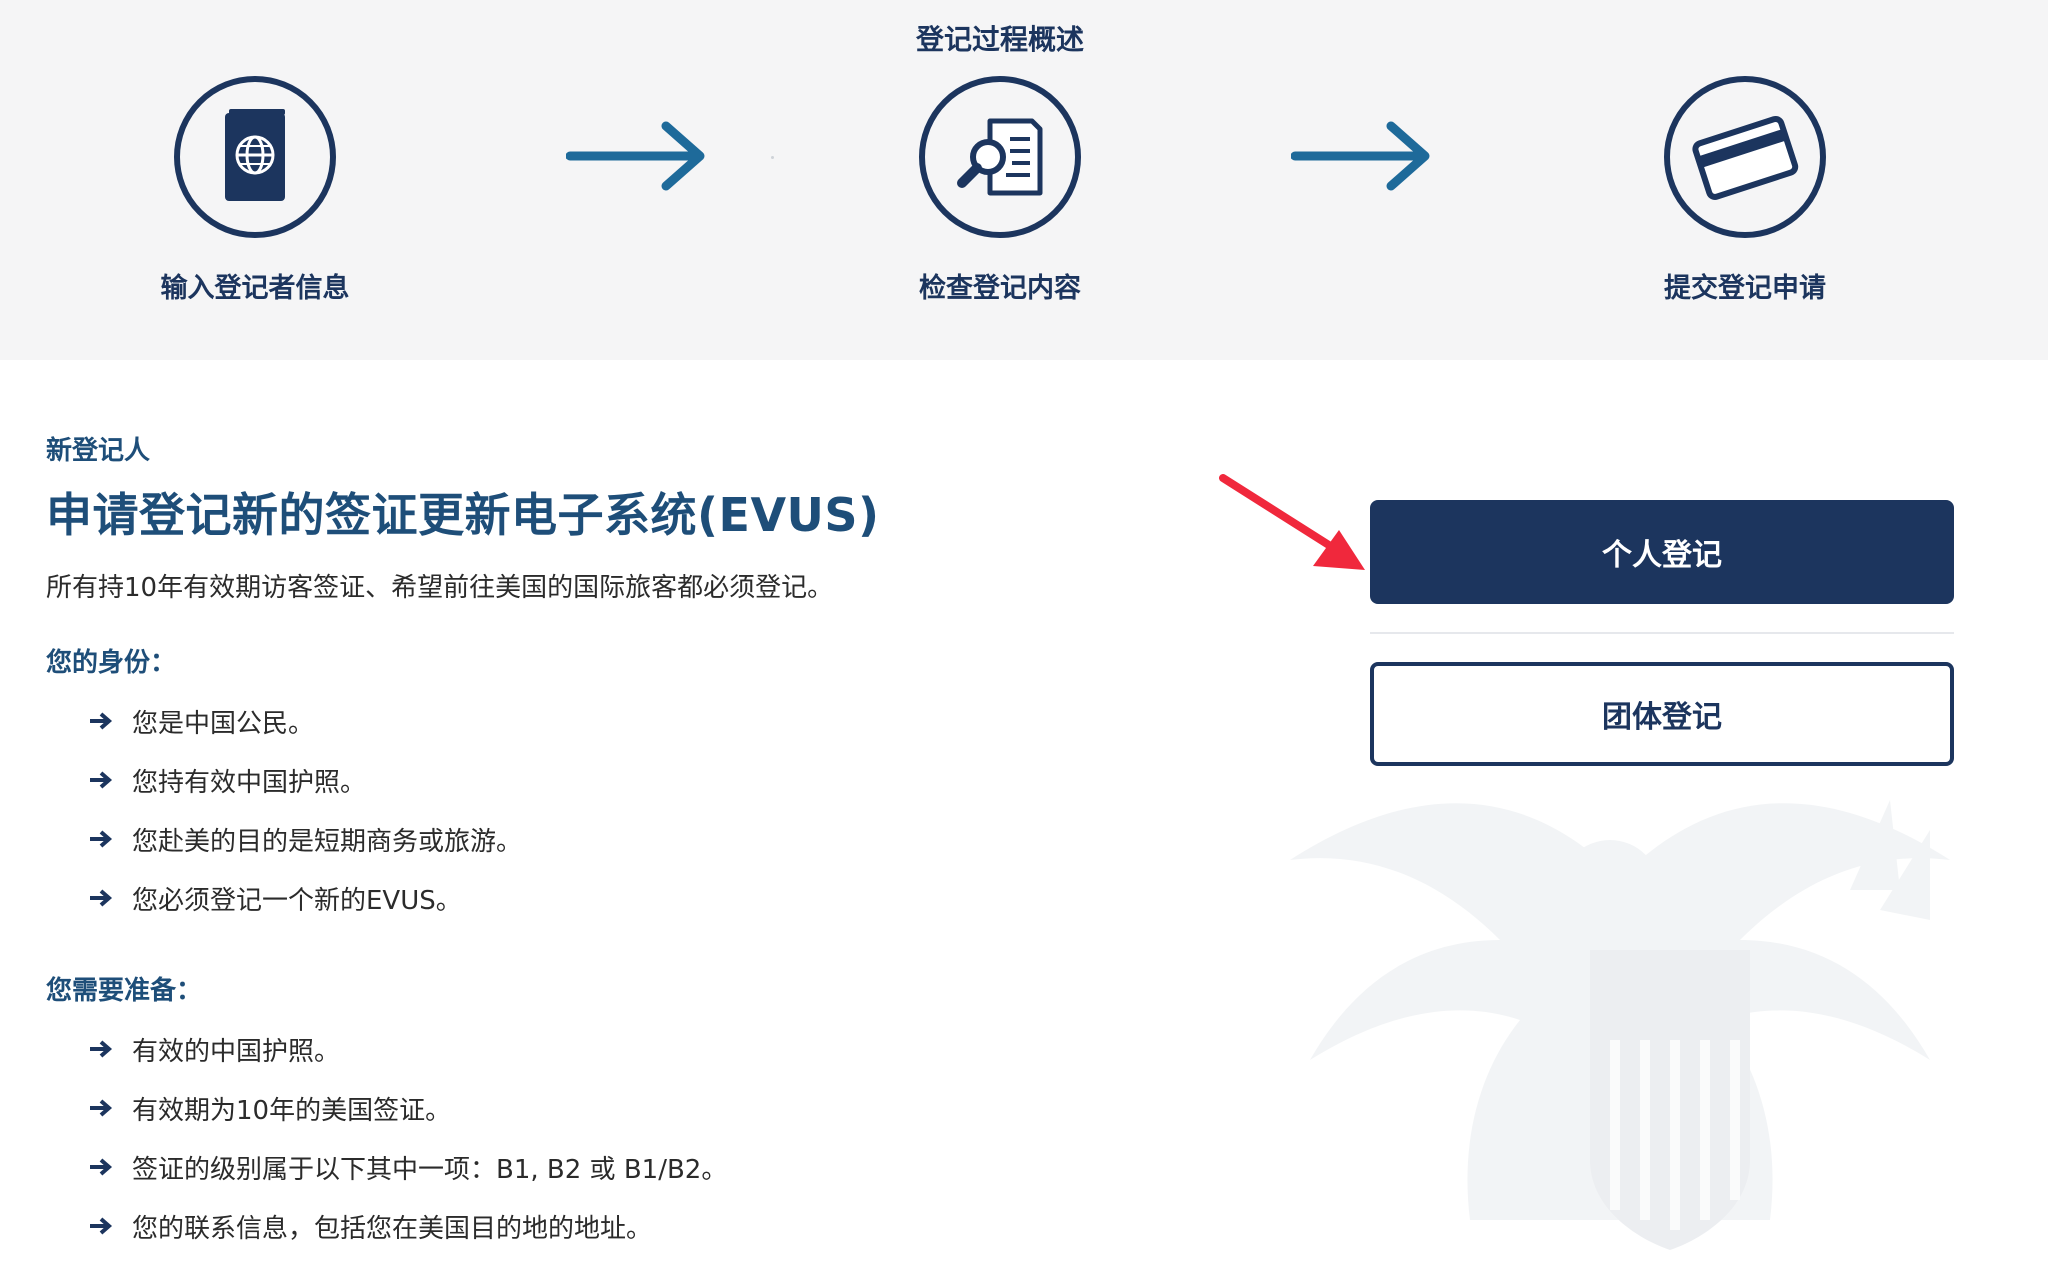  I want to click on section-eyebrow: 新登记人, so click(98, 451).